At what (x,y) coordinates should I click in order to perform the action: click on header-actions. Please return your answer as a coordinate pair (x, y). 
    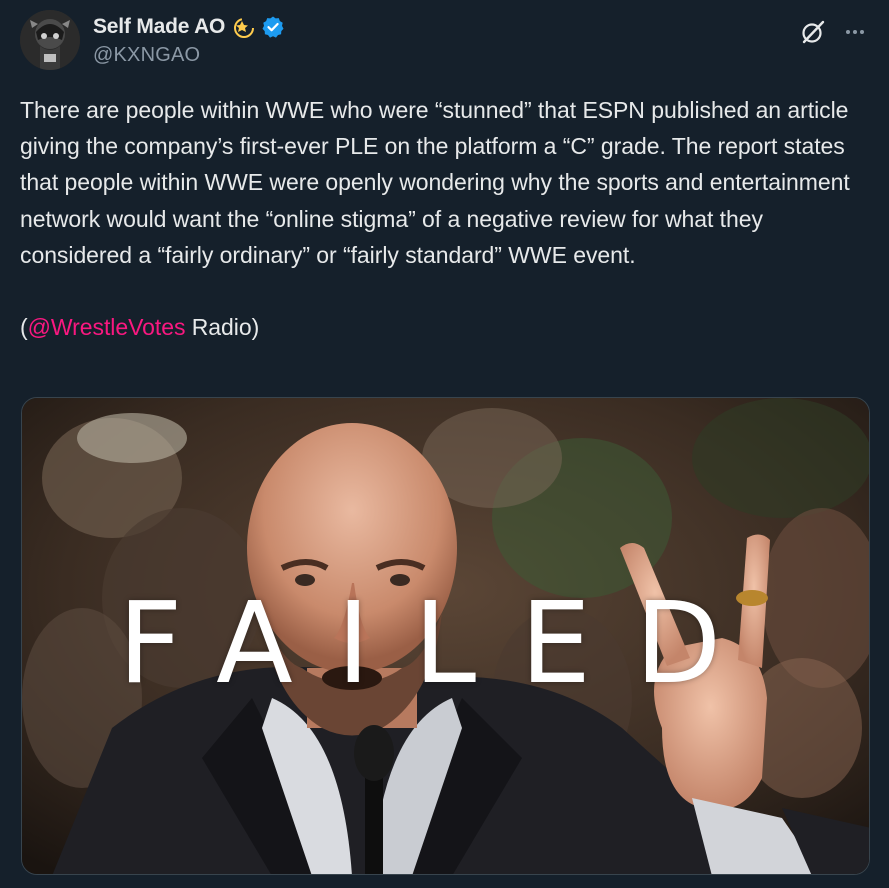
    Looking at the image, I should click on (834, 32).